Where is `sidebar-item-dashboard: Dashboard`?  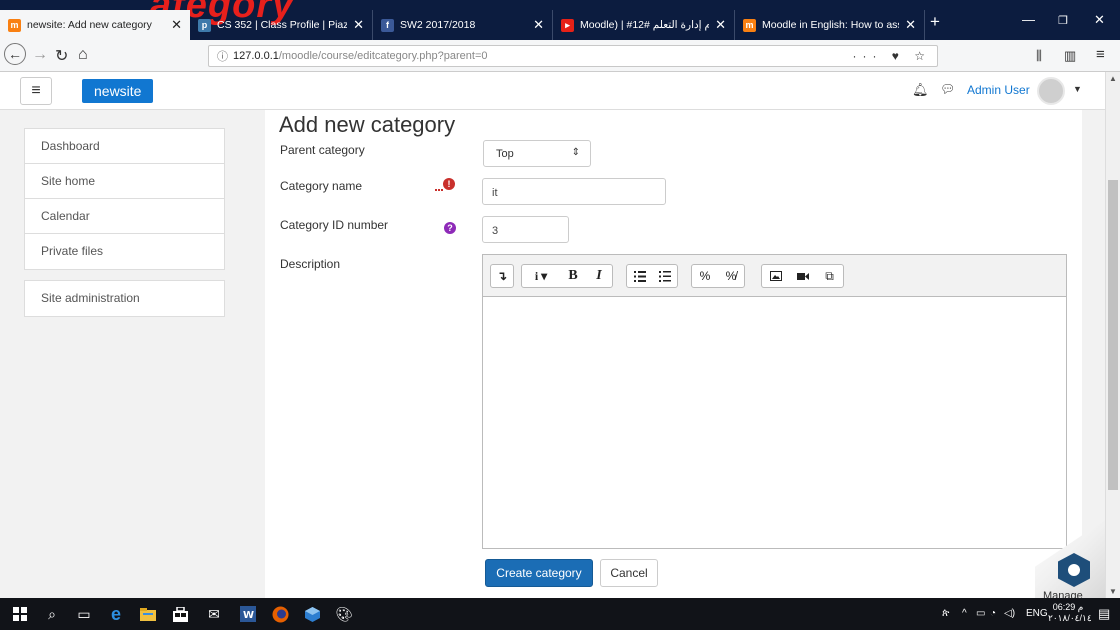
sidebar-item-dashboard: Dashboard is located at coordinates (124, 146).